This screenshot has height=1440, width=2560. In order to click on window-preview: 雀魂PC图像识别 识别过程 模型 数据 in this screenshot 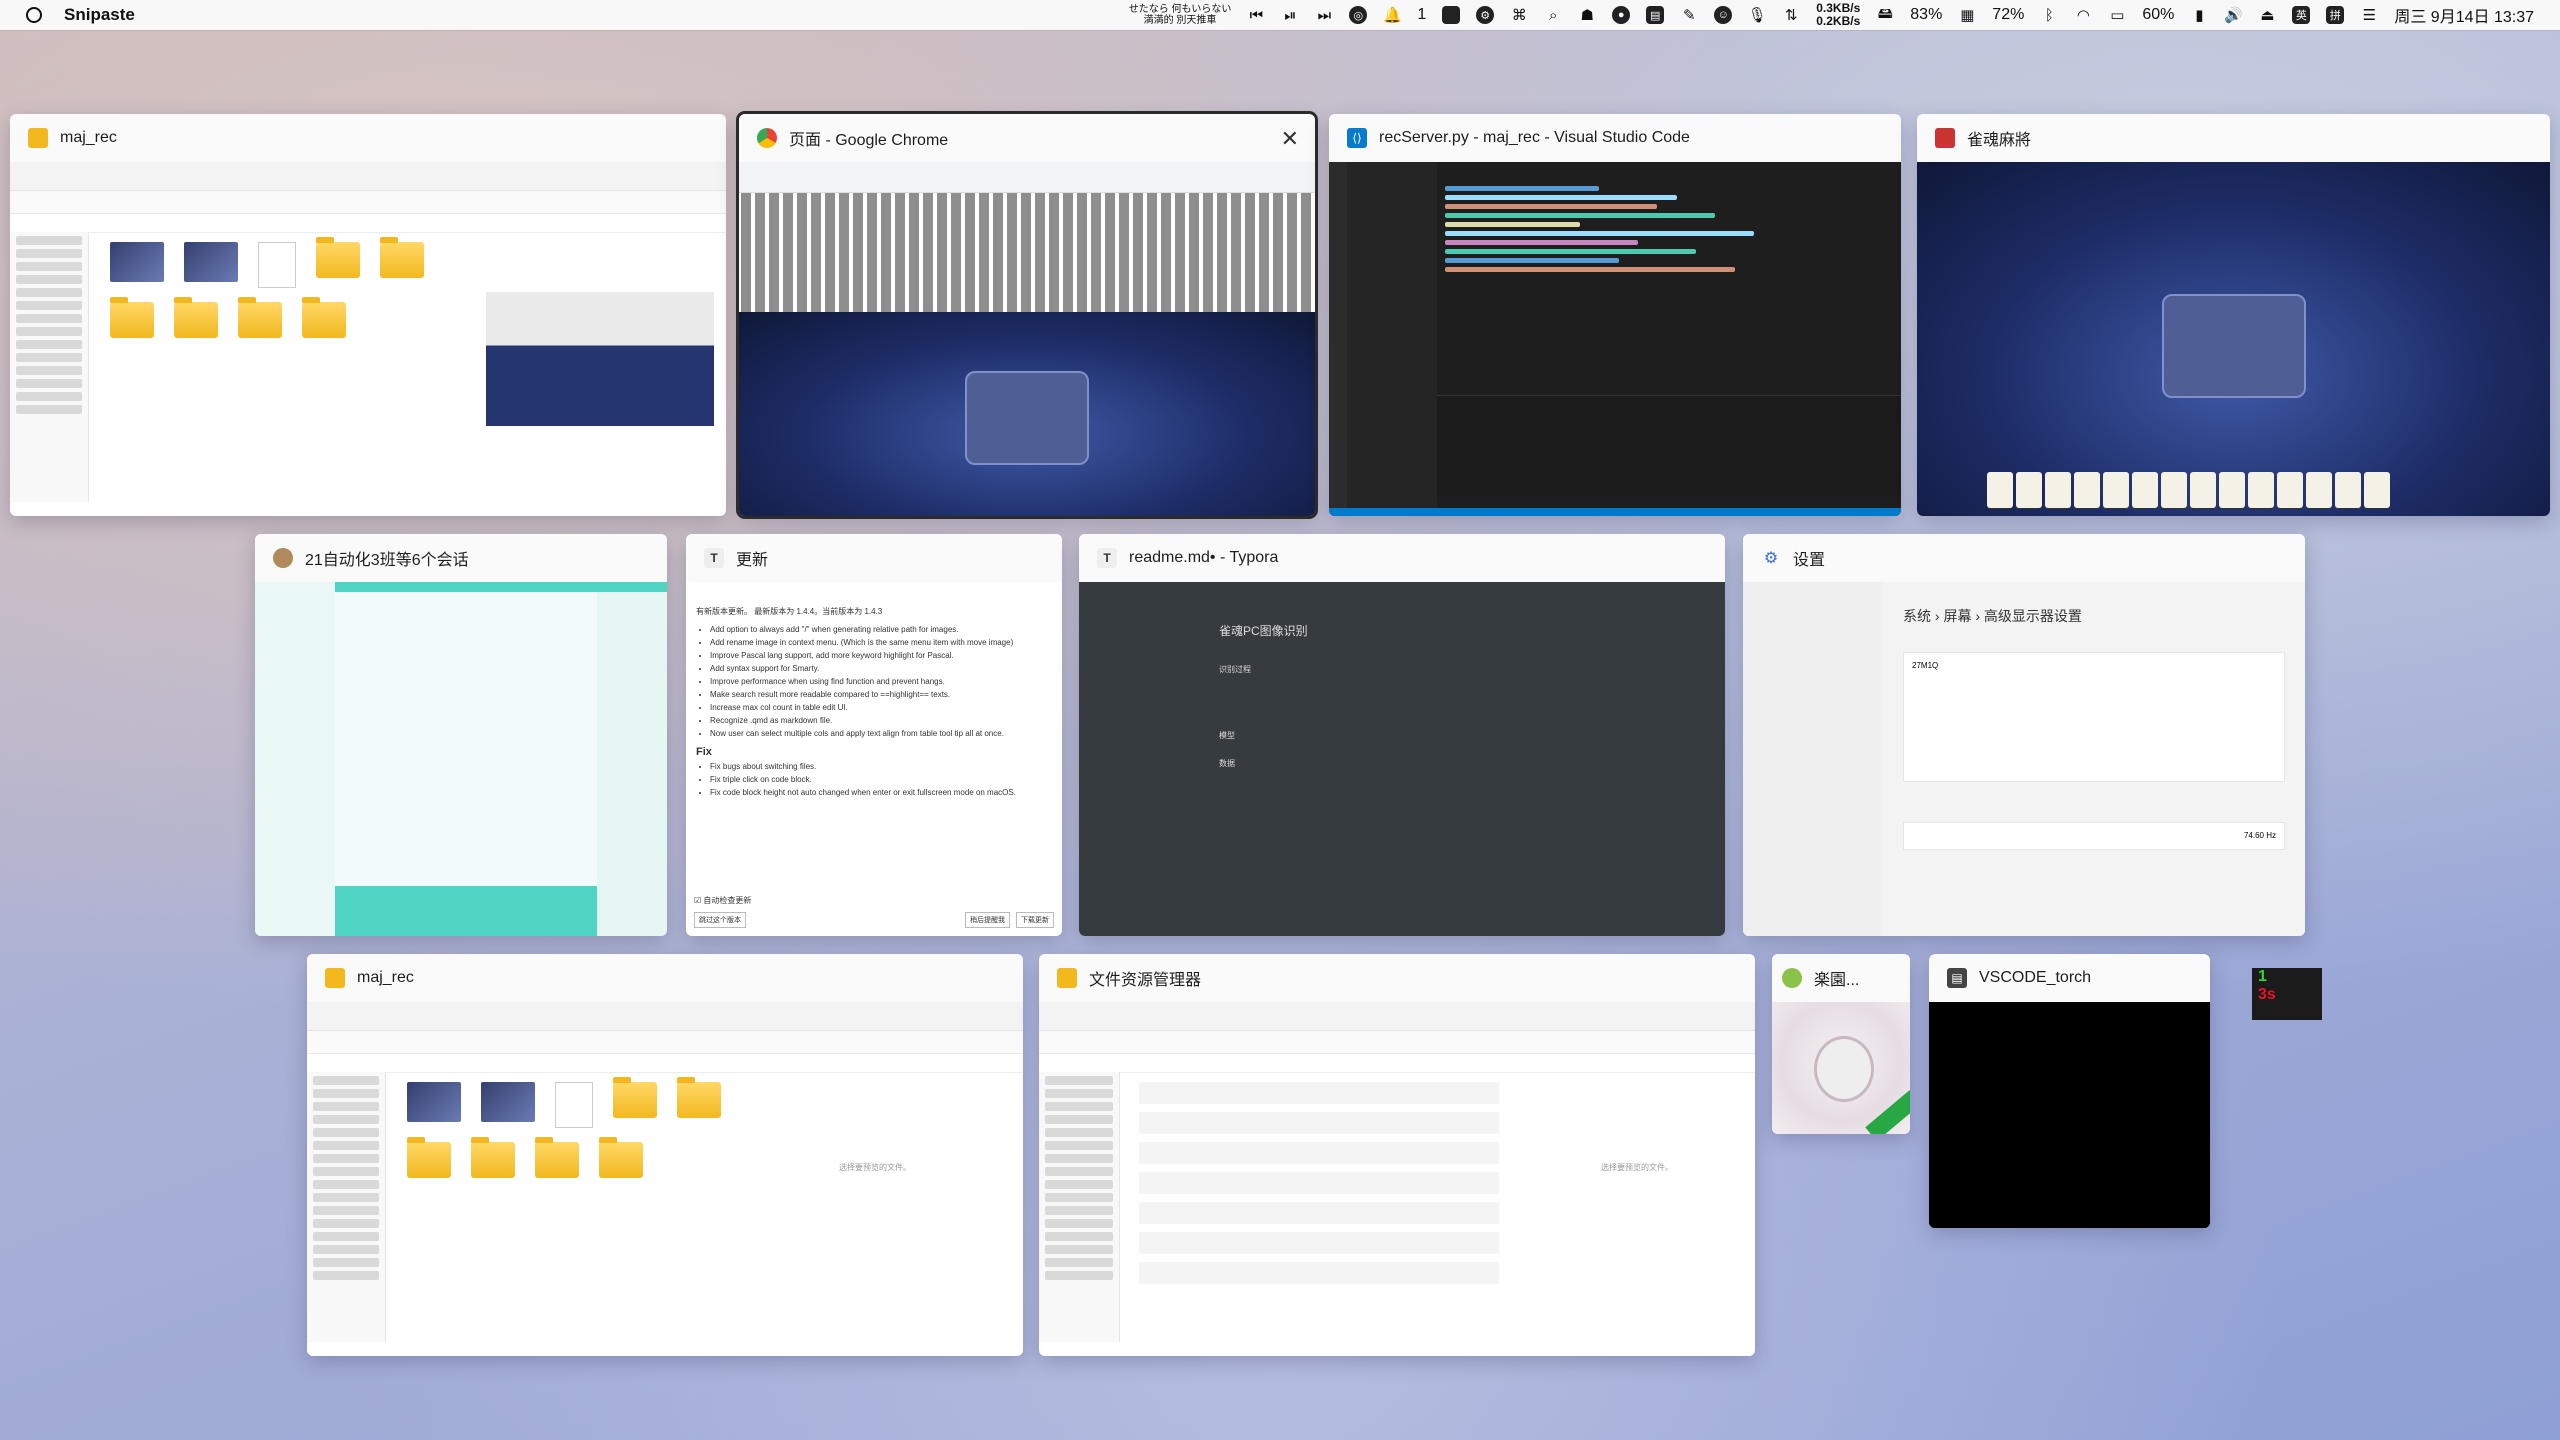, I will do `click(1402, 759)`.